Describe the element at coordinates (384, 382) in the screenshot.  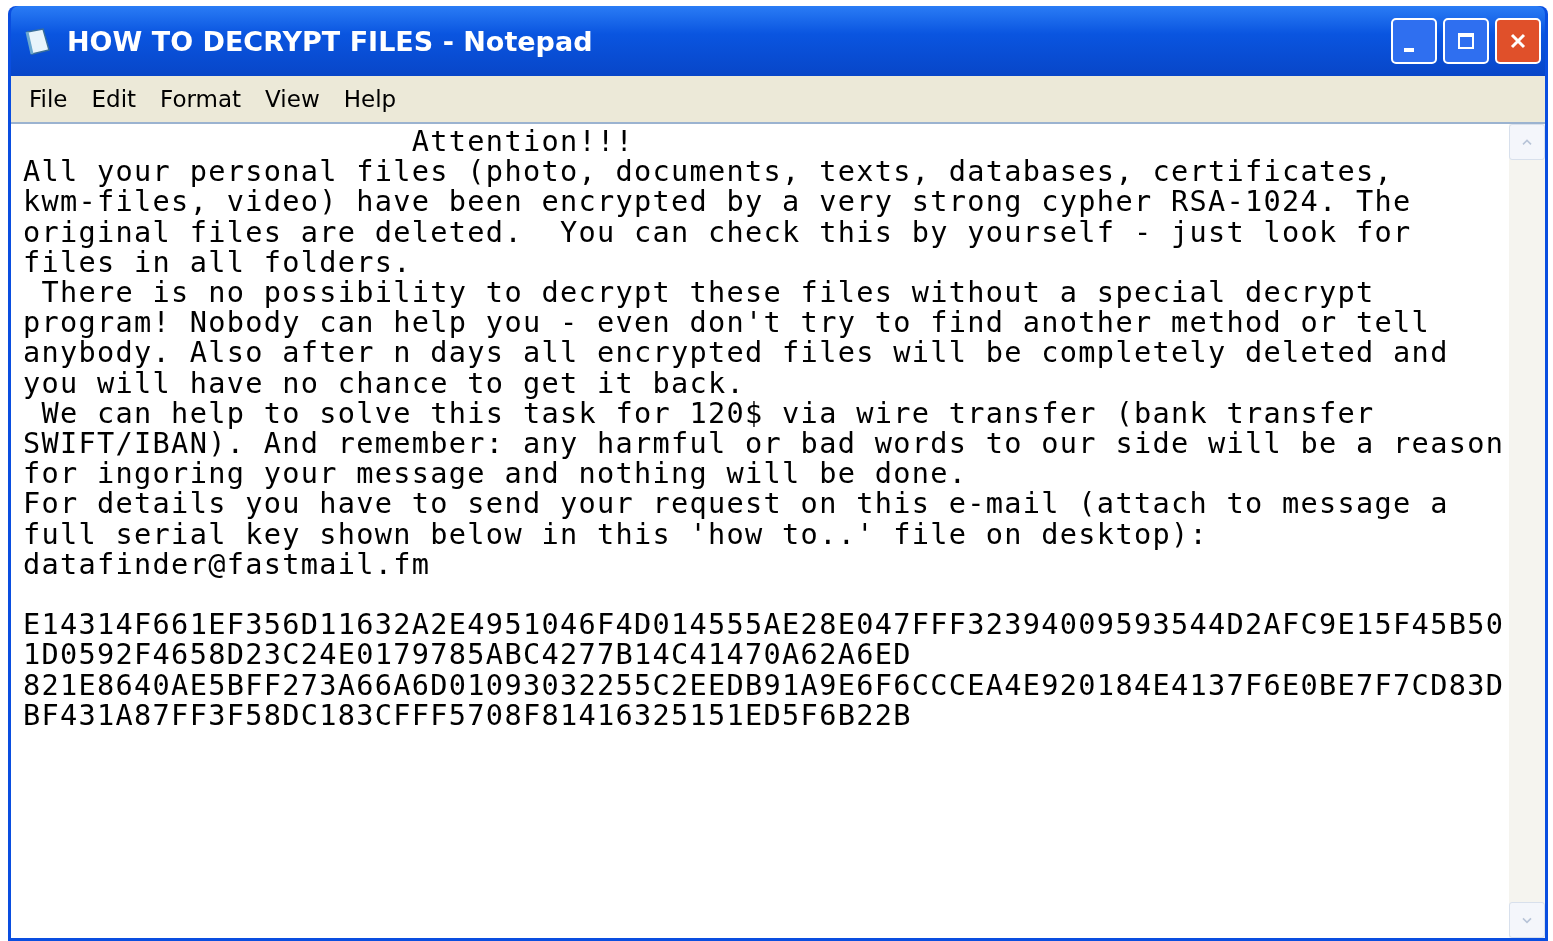
I see `text-line: you will have no chance to get it back.` at that location.